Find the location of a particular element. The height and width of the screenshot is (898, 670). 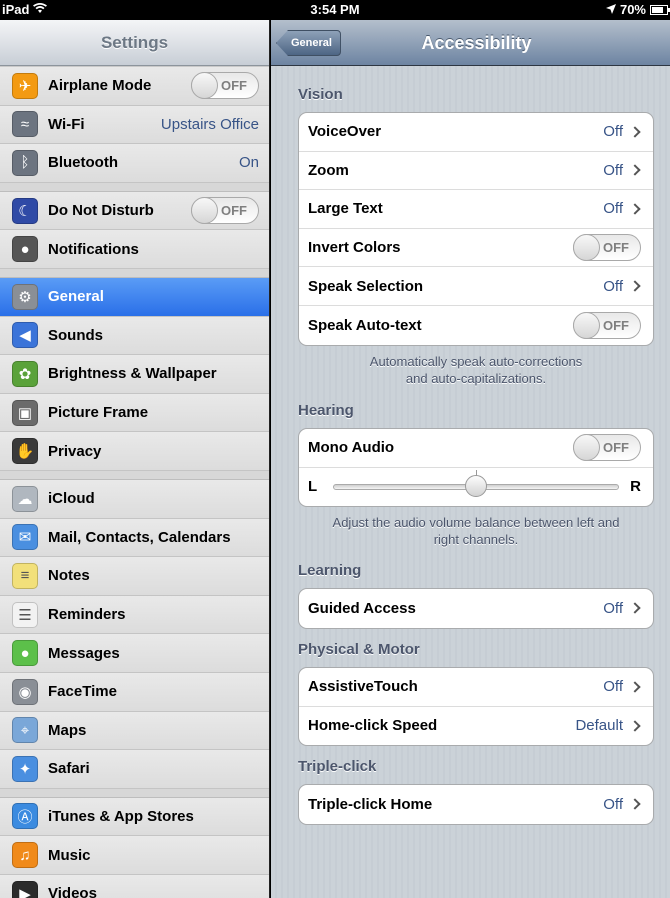

battery-percent: 70% is located at coordinates (632, 9).